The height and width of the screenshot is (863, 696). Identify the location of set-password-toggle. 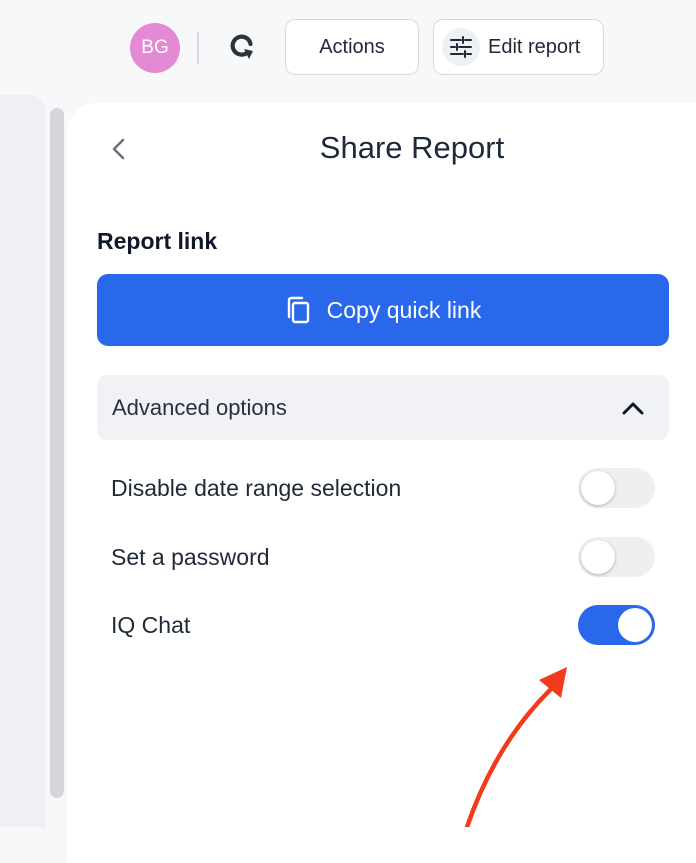
(616, 557).